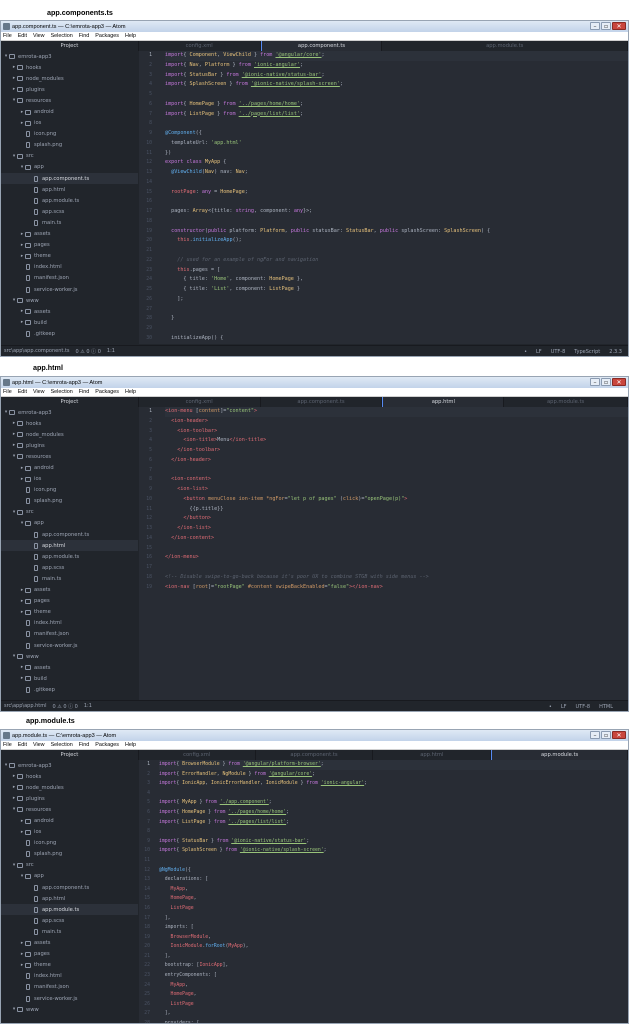 The width and height of the screenshot is (629, 1024). What do you see at coordinates (396, 241) in the screenshot?
I see `code-line: this.initializeApp();` at bounding box center [396, 241].